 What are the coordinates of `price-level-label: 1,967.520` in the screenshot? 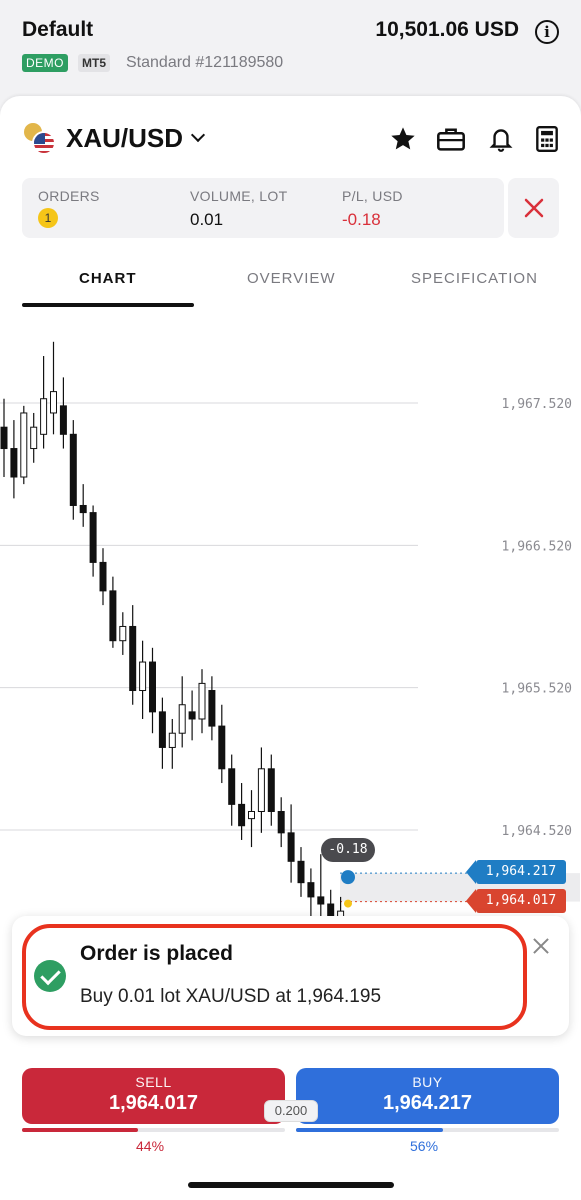 It's located at (537, 404).